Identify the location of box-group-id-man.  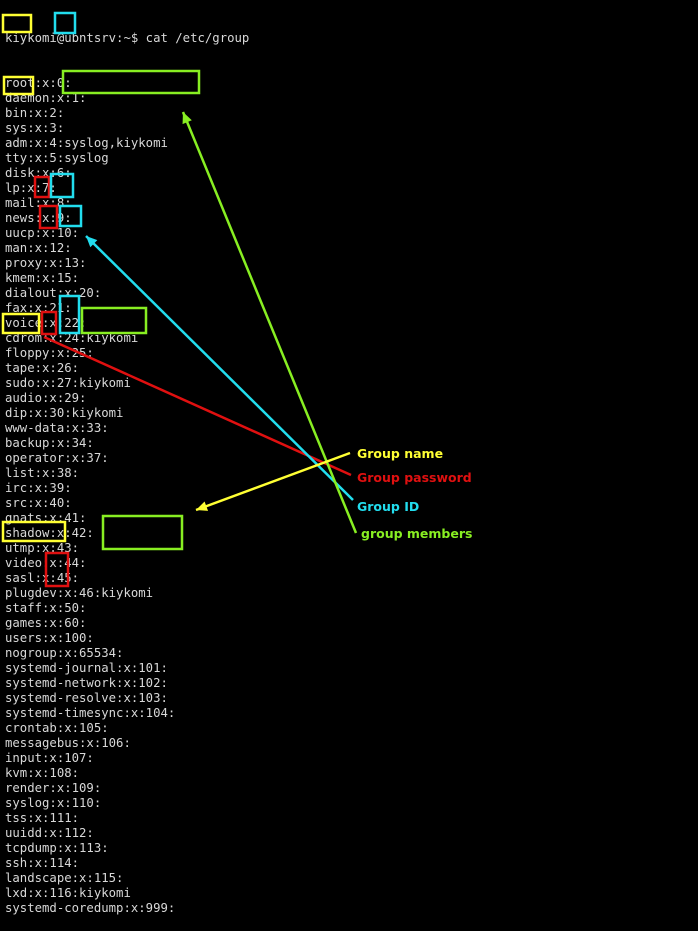
(62, 185).